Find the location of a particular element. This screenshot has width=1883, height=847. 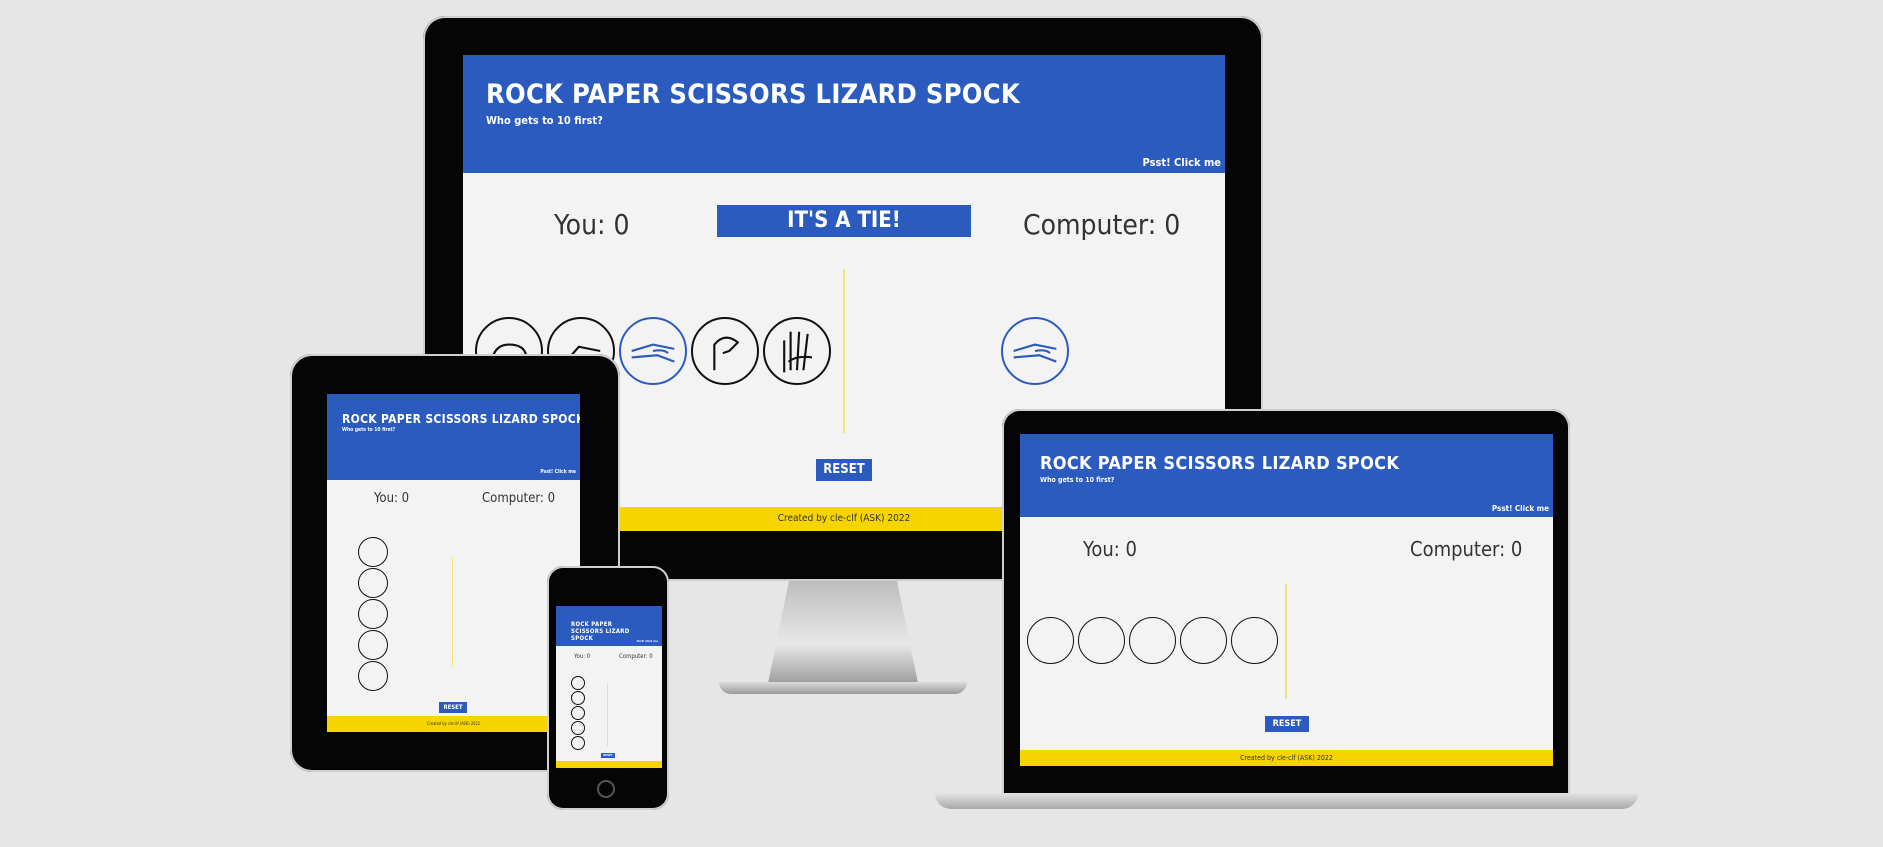

spock-icon is located at coordinates (797, 351).